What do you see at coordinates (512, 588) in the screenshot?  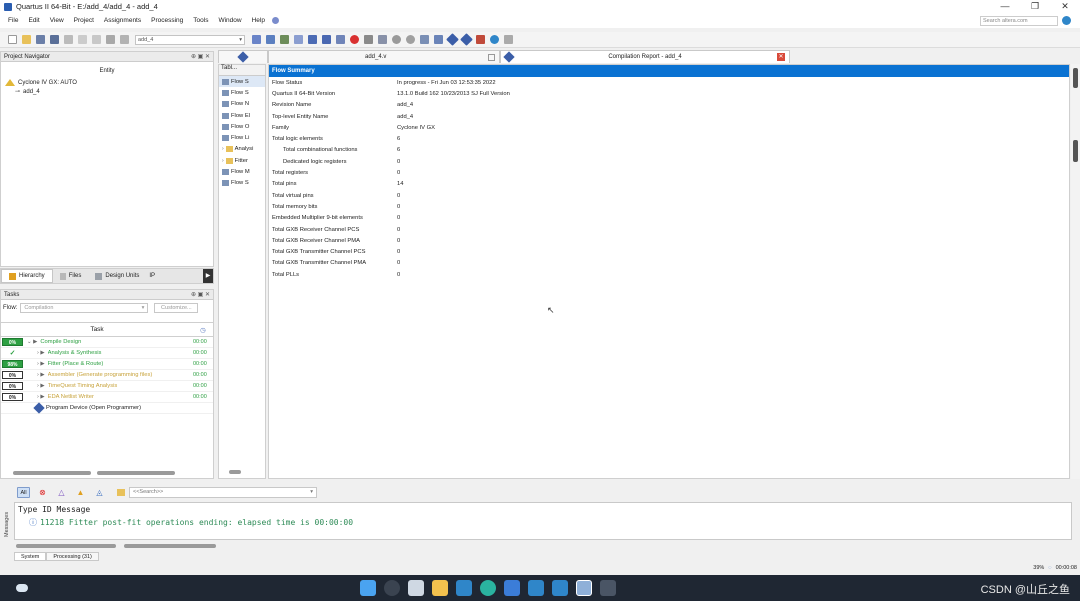 I see `app-k-icon` at bounding box center [512, 588].